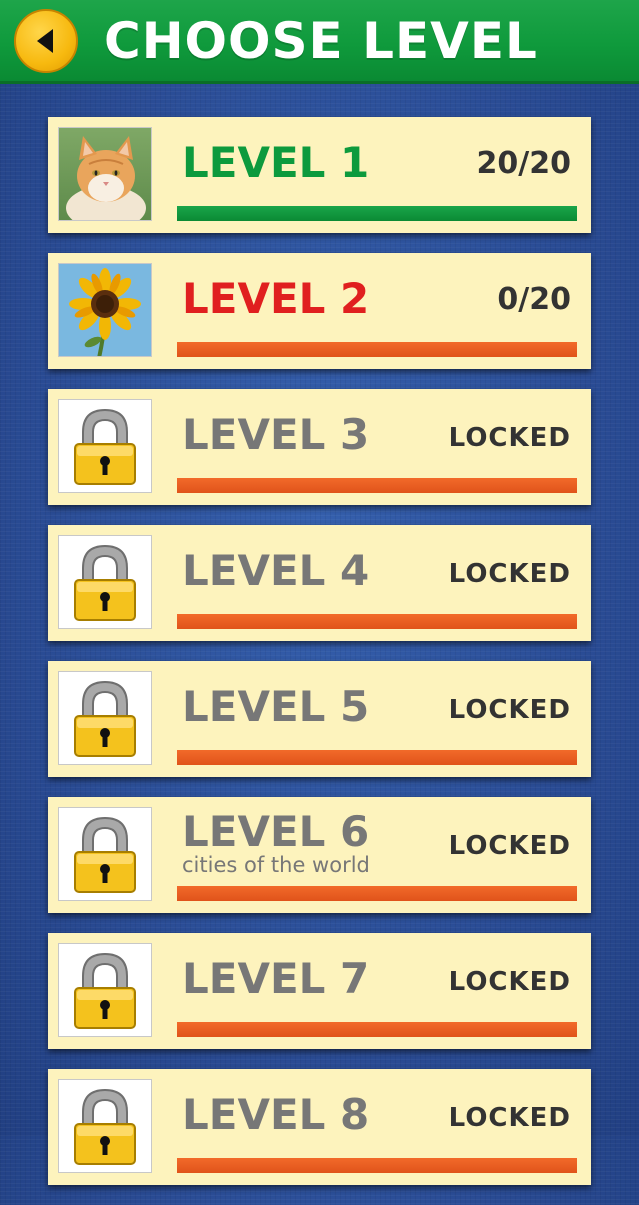 The image size is (639, 1205). What do you see at coordinates (509, 574) in the screenshot?
I see `level-4-status: LOCKED` at bounding box center [509, 574].